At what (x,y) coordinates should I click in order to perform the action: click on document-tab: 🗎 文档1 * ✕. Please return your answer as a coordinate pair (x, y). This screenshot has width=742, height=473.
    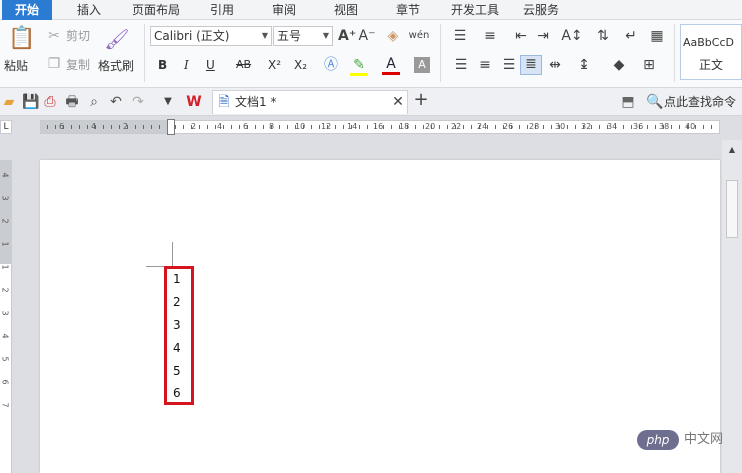
    Looking at the image, I should click on (310, 102).